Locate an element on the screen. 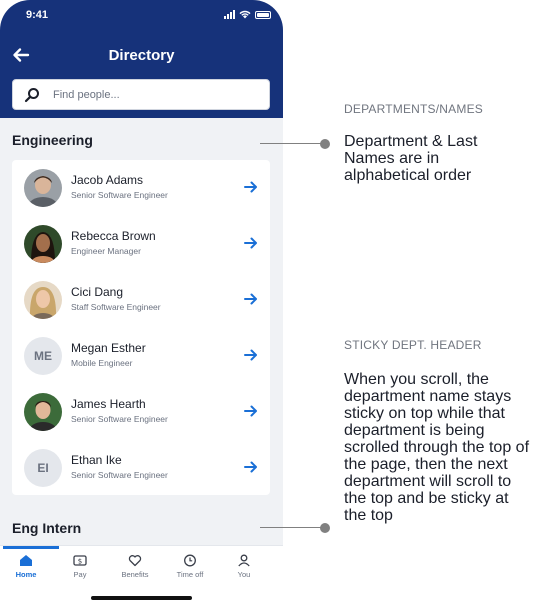  person-row: ME Megan Esther Mobile Engineer is located at coordinates (141, 356).